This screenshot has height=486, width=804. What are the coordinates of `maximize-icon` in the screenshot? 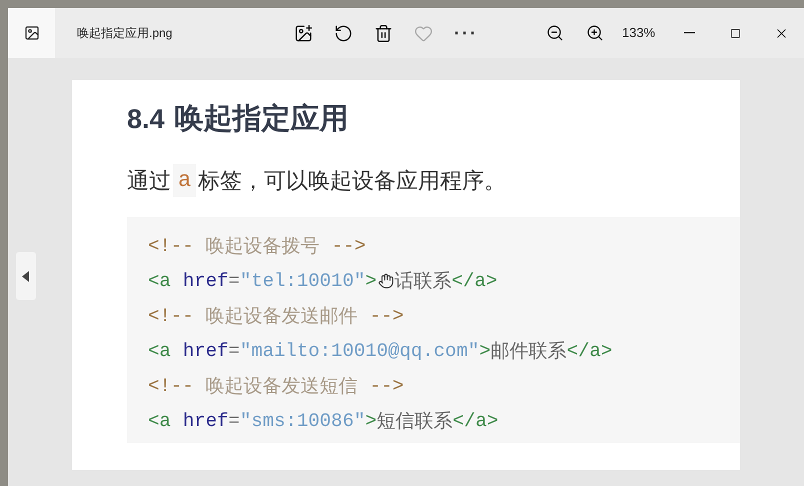 It's located at (735, 33).